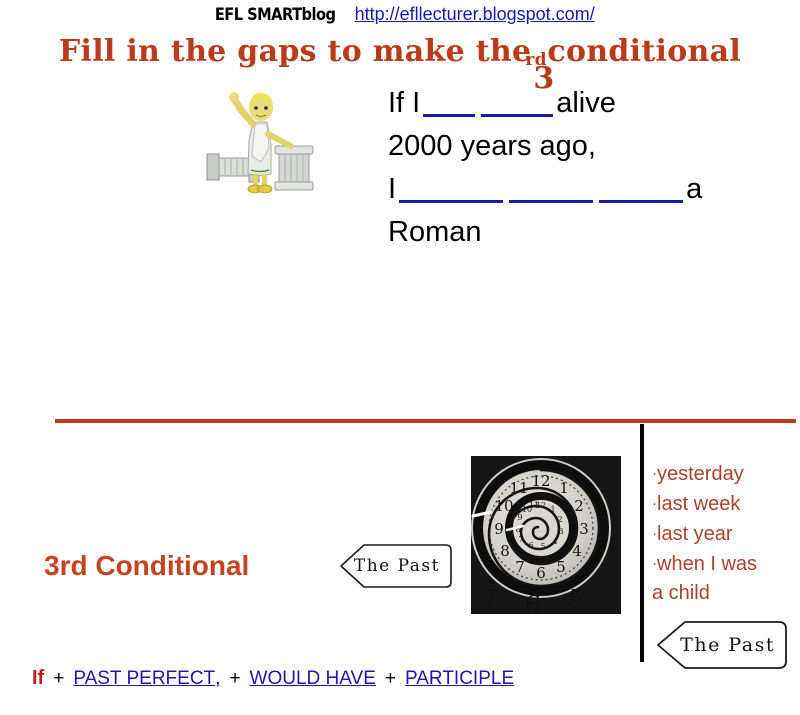 The width and height of the screenshot is (800, 715). What do you see at coordinates (144, 679) in the screenshot?
I see `formula-term-past-perfect: PAST PERFECT` at bounding box center [144, 679].